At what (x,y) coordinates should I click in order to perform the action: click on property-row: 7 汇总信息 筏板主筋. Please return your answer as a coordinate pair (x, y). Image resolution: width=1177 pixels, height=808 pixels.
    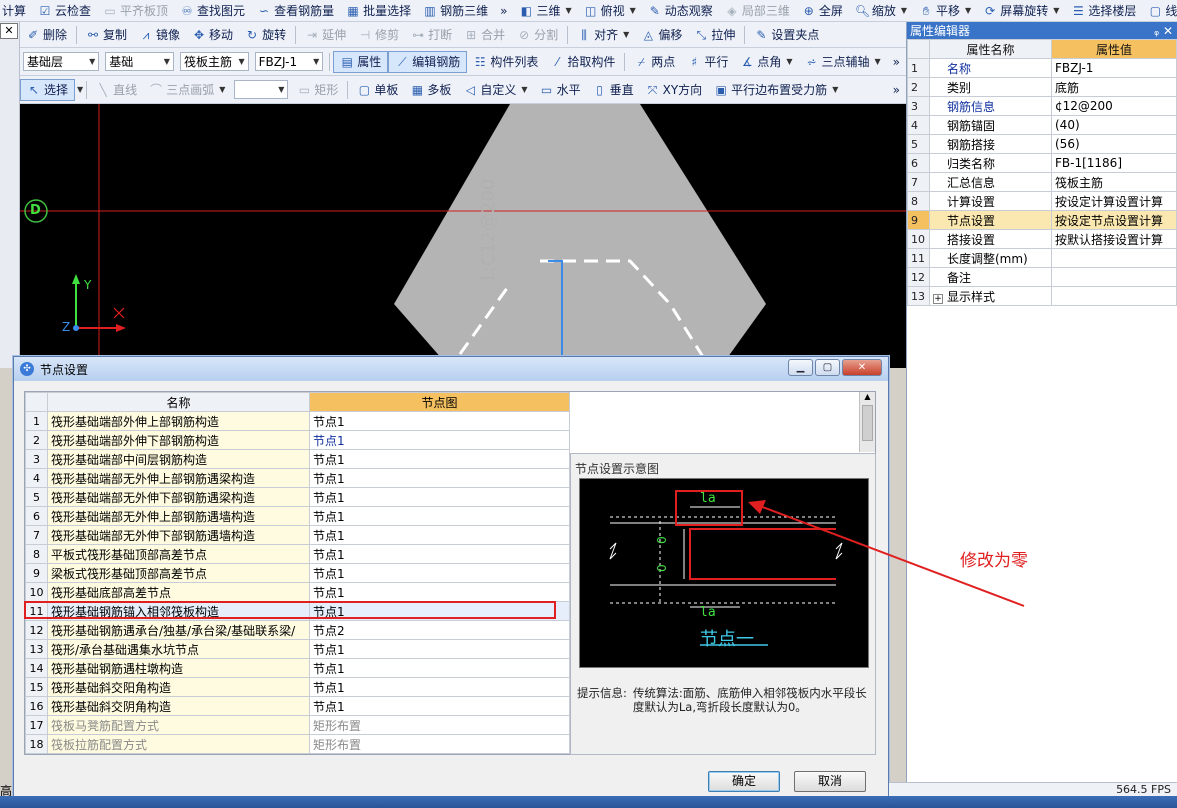
    Looking at the image, I should click on (1042, 182).